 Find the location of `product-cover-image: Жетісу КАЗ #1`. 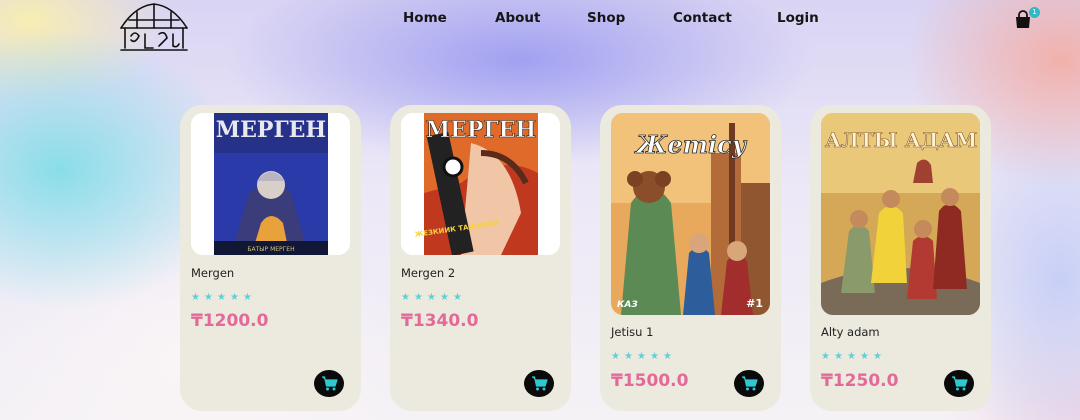

product-cover-image: Жетісу КАЗ #1 is located at coordinates (690, 214).